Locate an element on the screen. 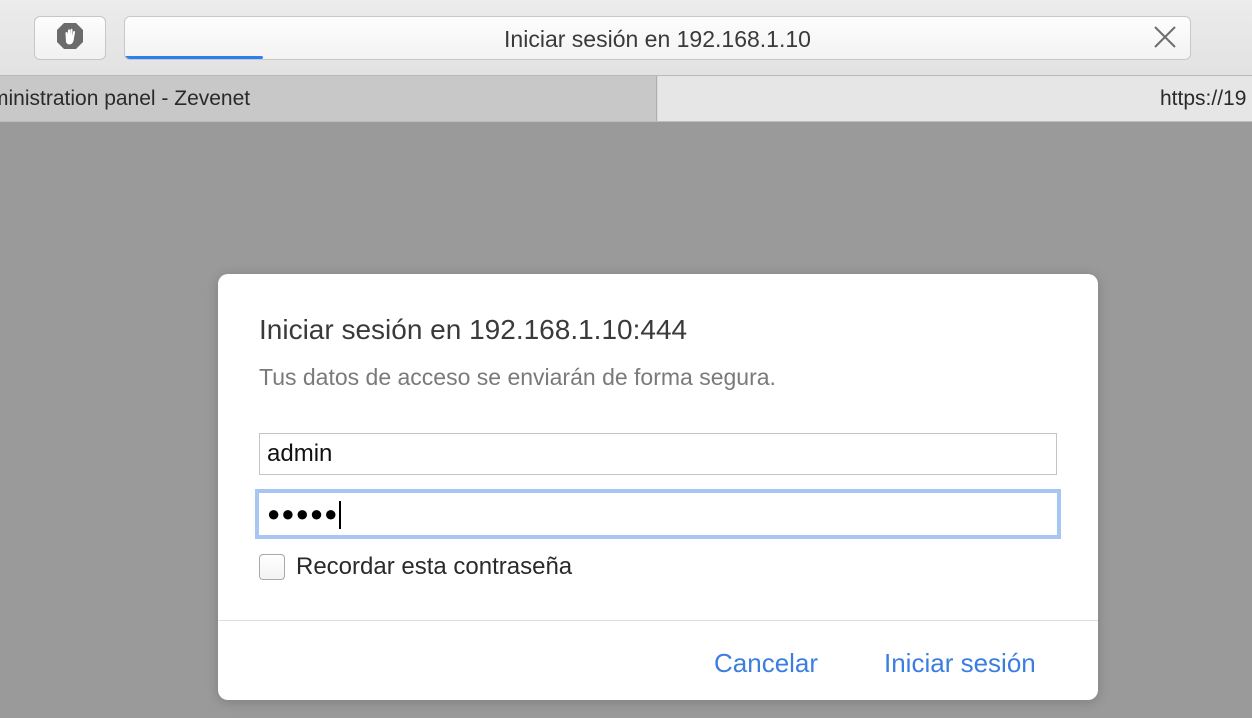  username-field: admin is located at coordinates (658, 454).